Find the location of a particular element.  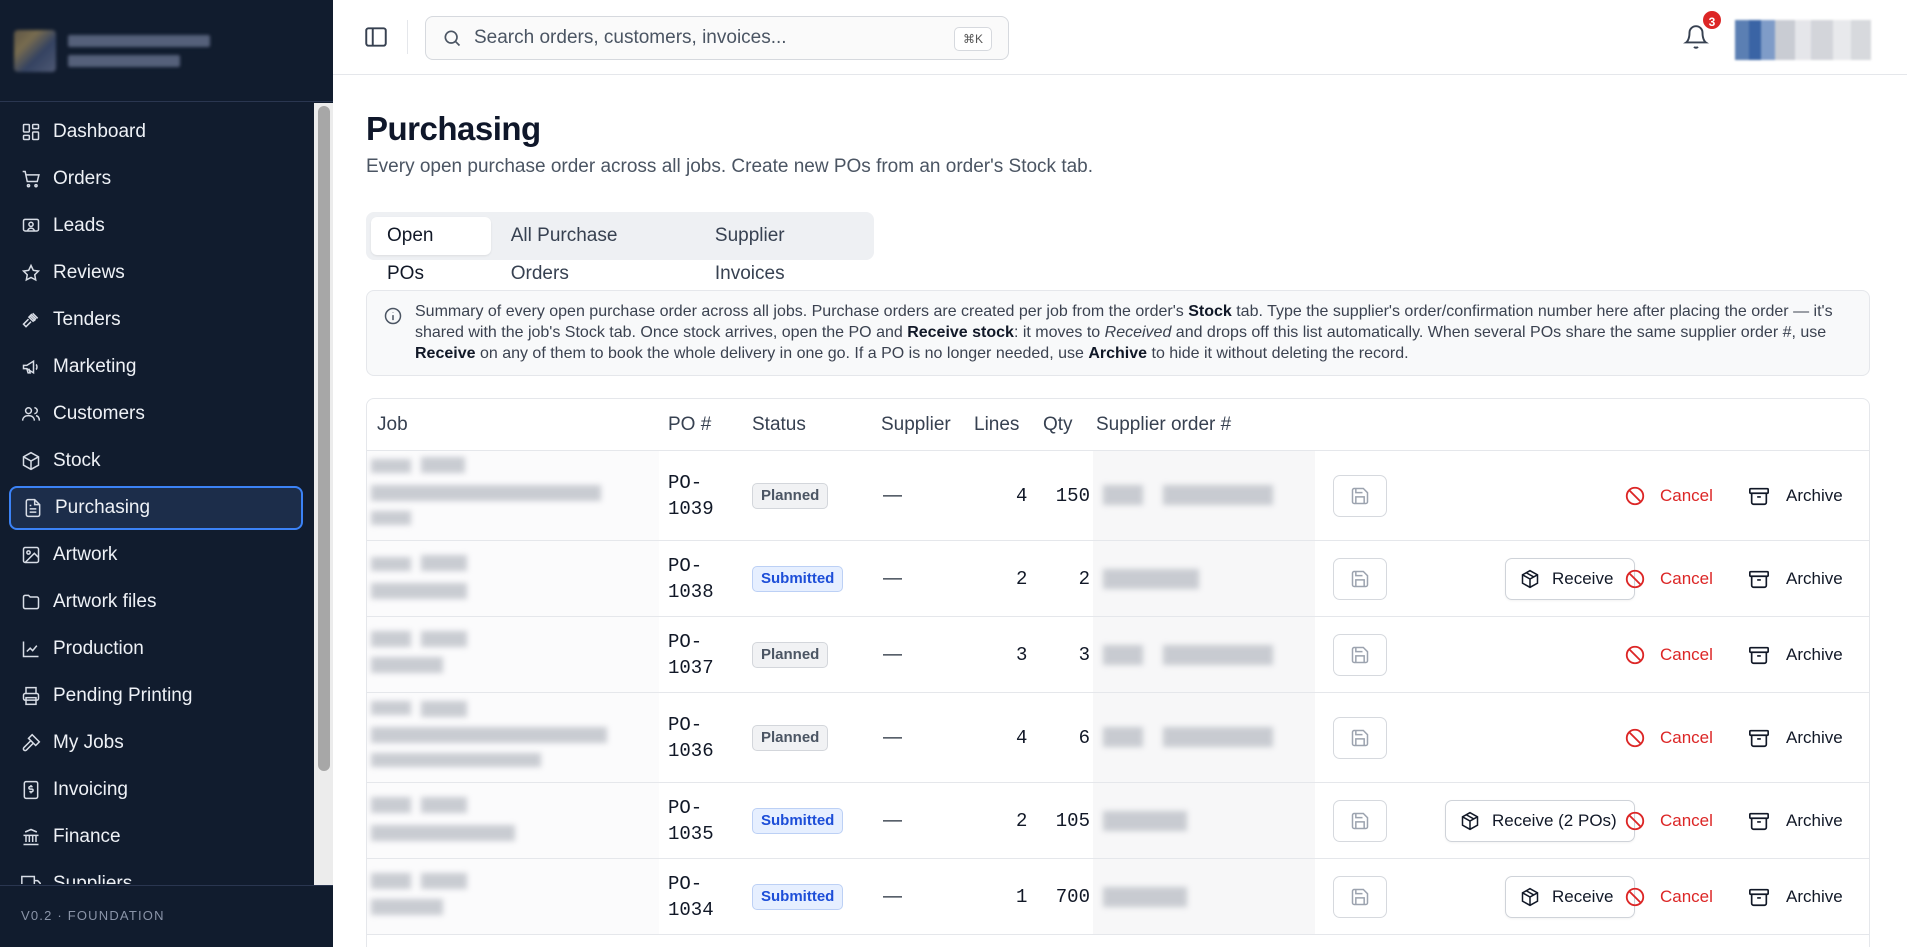

qty-cell: 2 is located at coordinates (1084, 578).